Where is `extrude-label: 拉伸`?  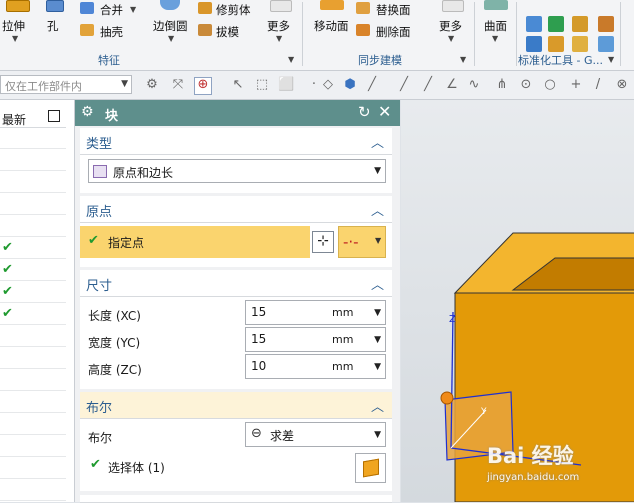 extrude-label: 拉伸 is located at coordinates (13, 26).